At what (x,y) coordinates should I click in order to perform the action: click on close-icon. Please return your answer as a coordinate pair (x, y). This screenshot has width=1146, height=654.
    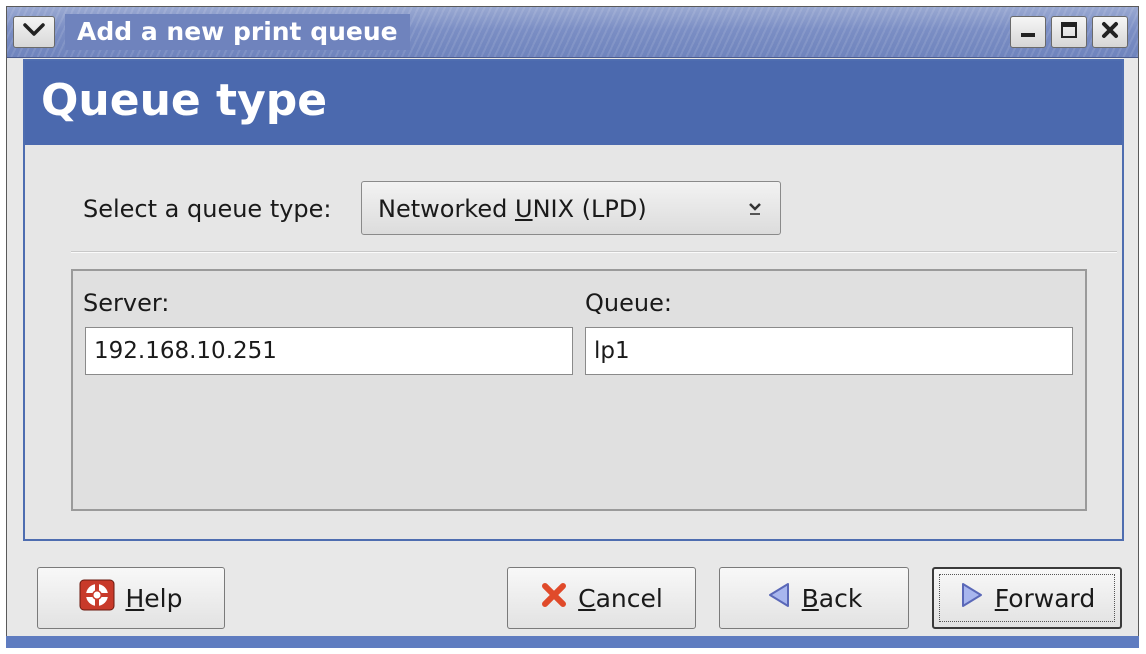
    Looking at the image, I should click on (1110, 32).